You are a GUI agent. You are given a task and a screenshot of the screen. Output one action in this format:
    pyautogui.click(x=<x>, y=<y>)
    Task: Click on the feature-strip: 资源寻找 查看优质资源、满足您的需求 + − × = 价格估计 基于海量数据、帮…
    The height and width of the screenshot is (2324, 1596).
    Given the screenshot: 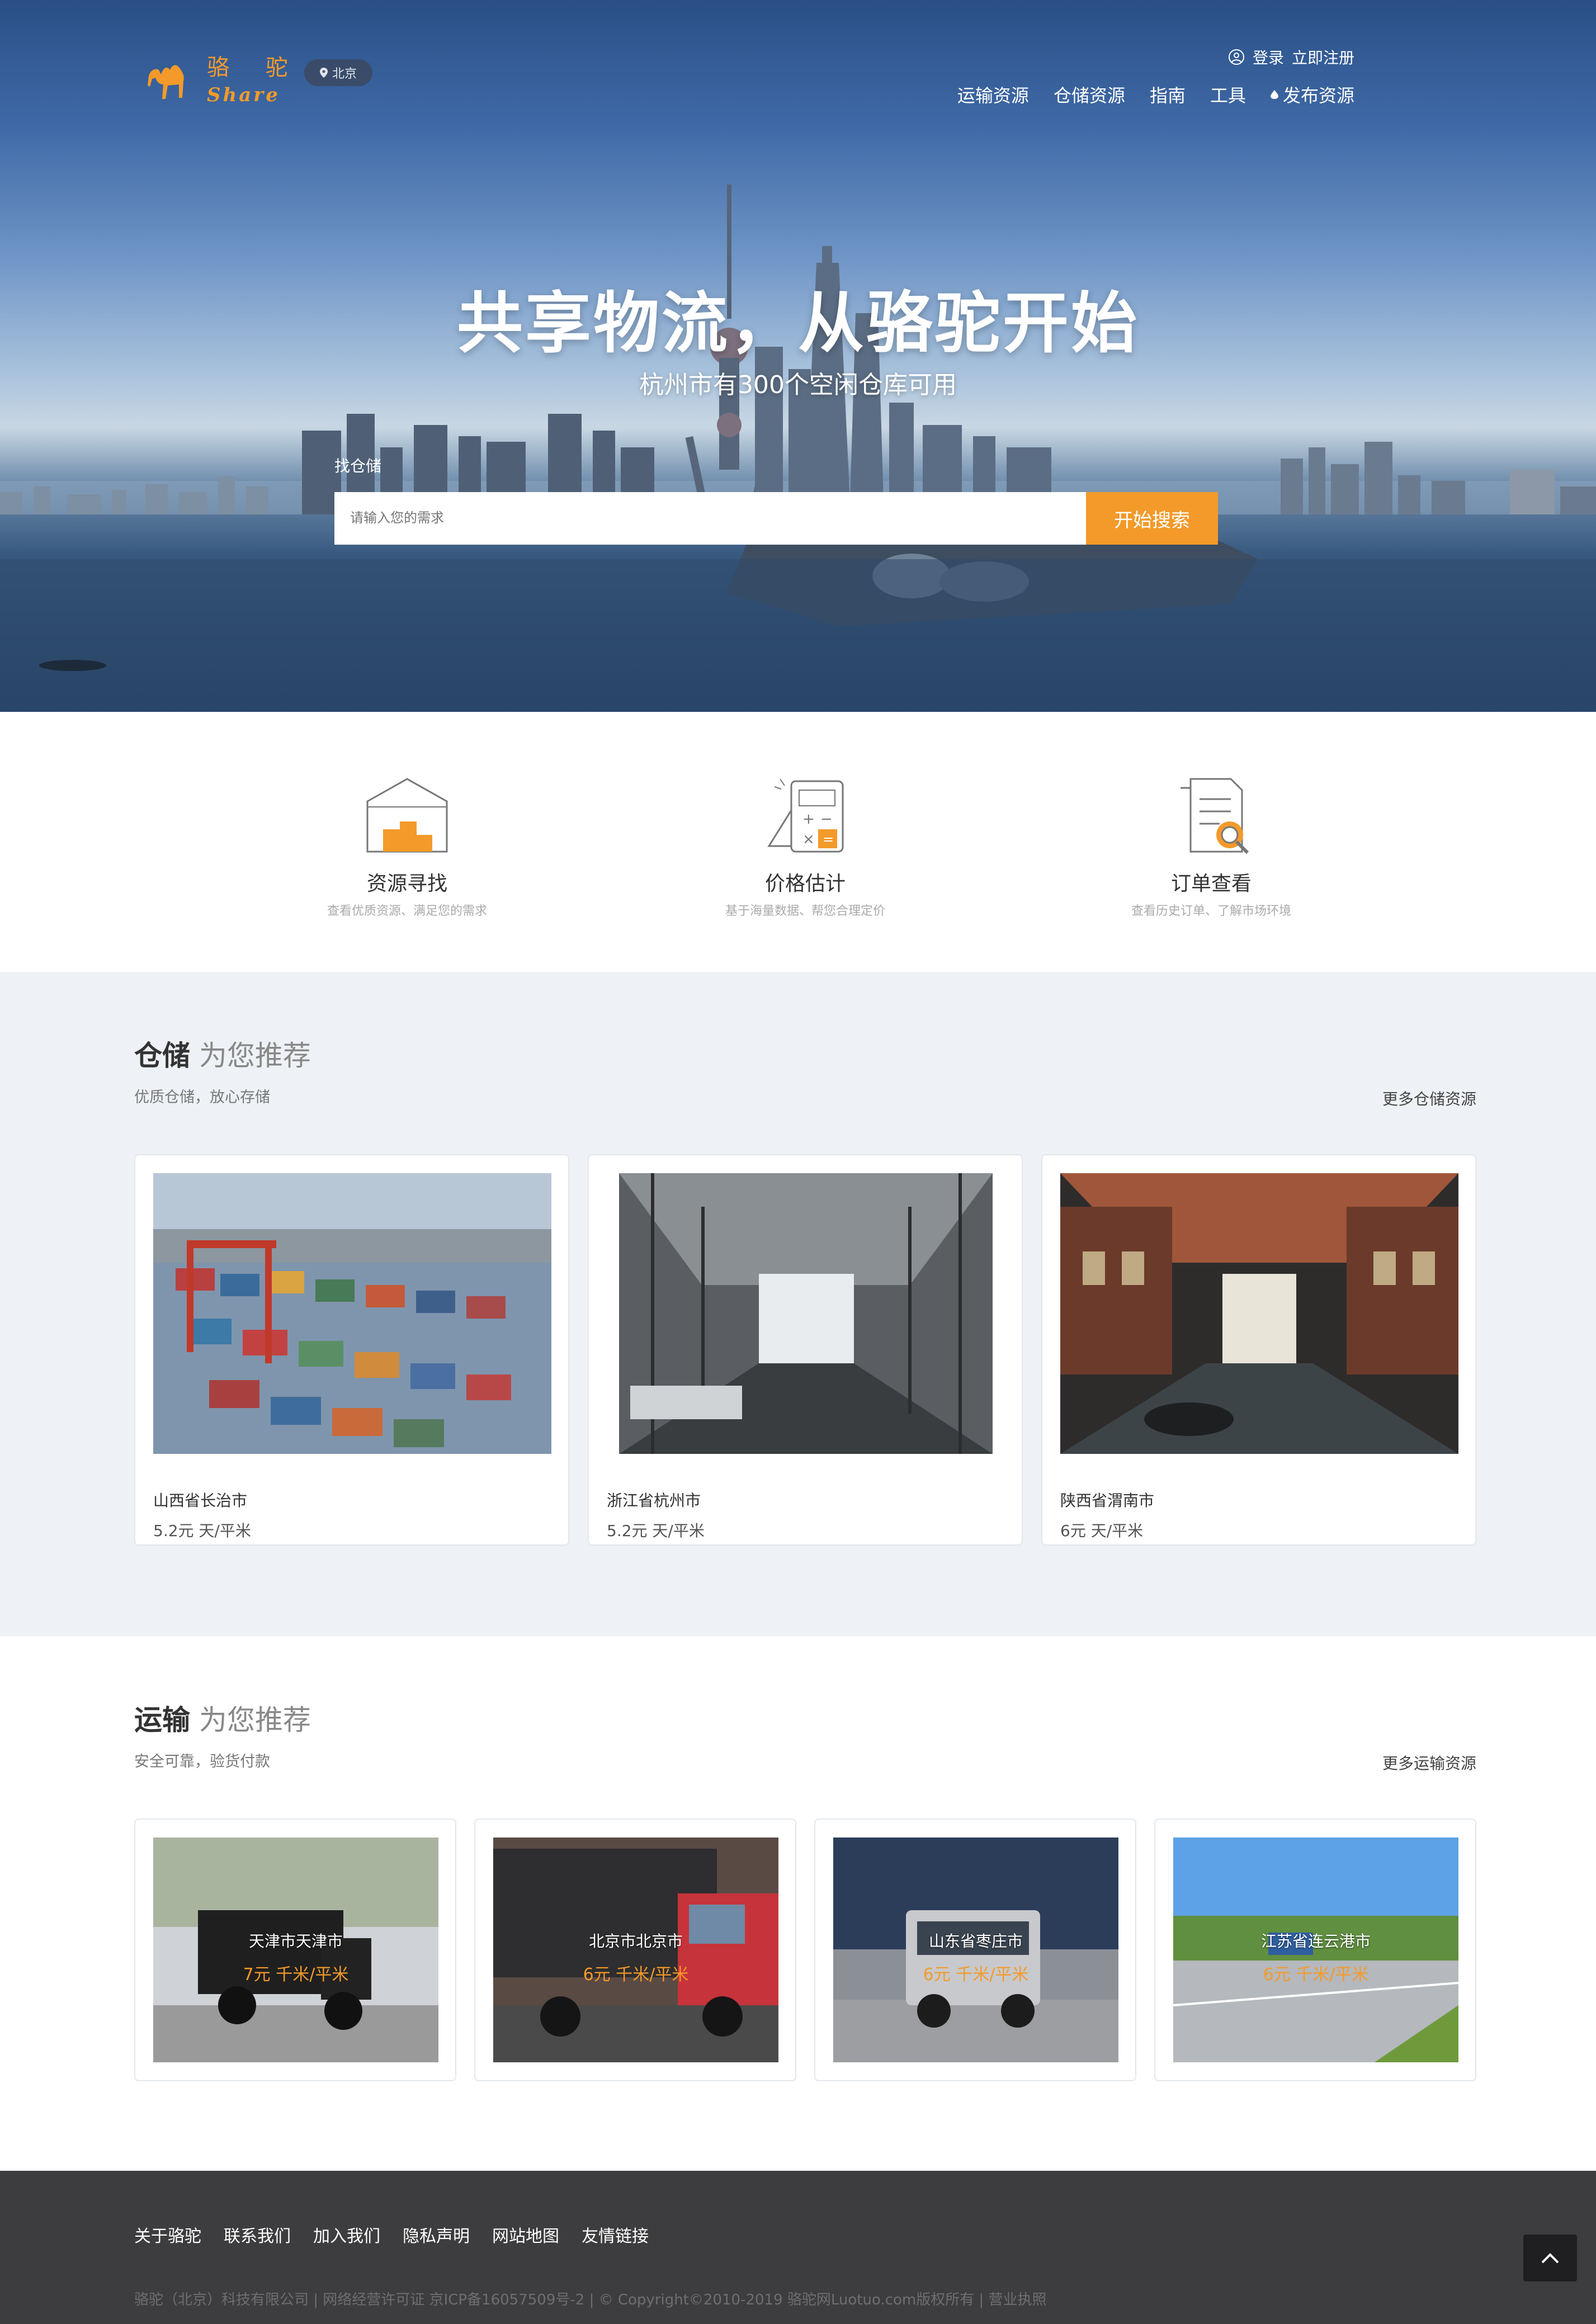 What is the action you would take?
    pyautogui.click(x=798, y=842)
    